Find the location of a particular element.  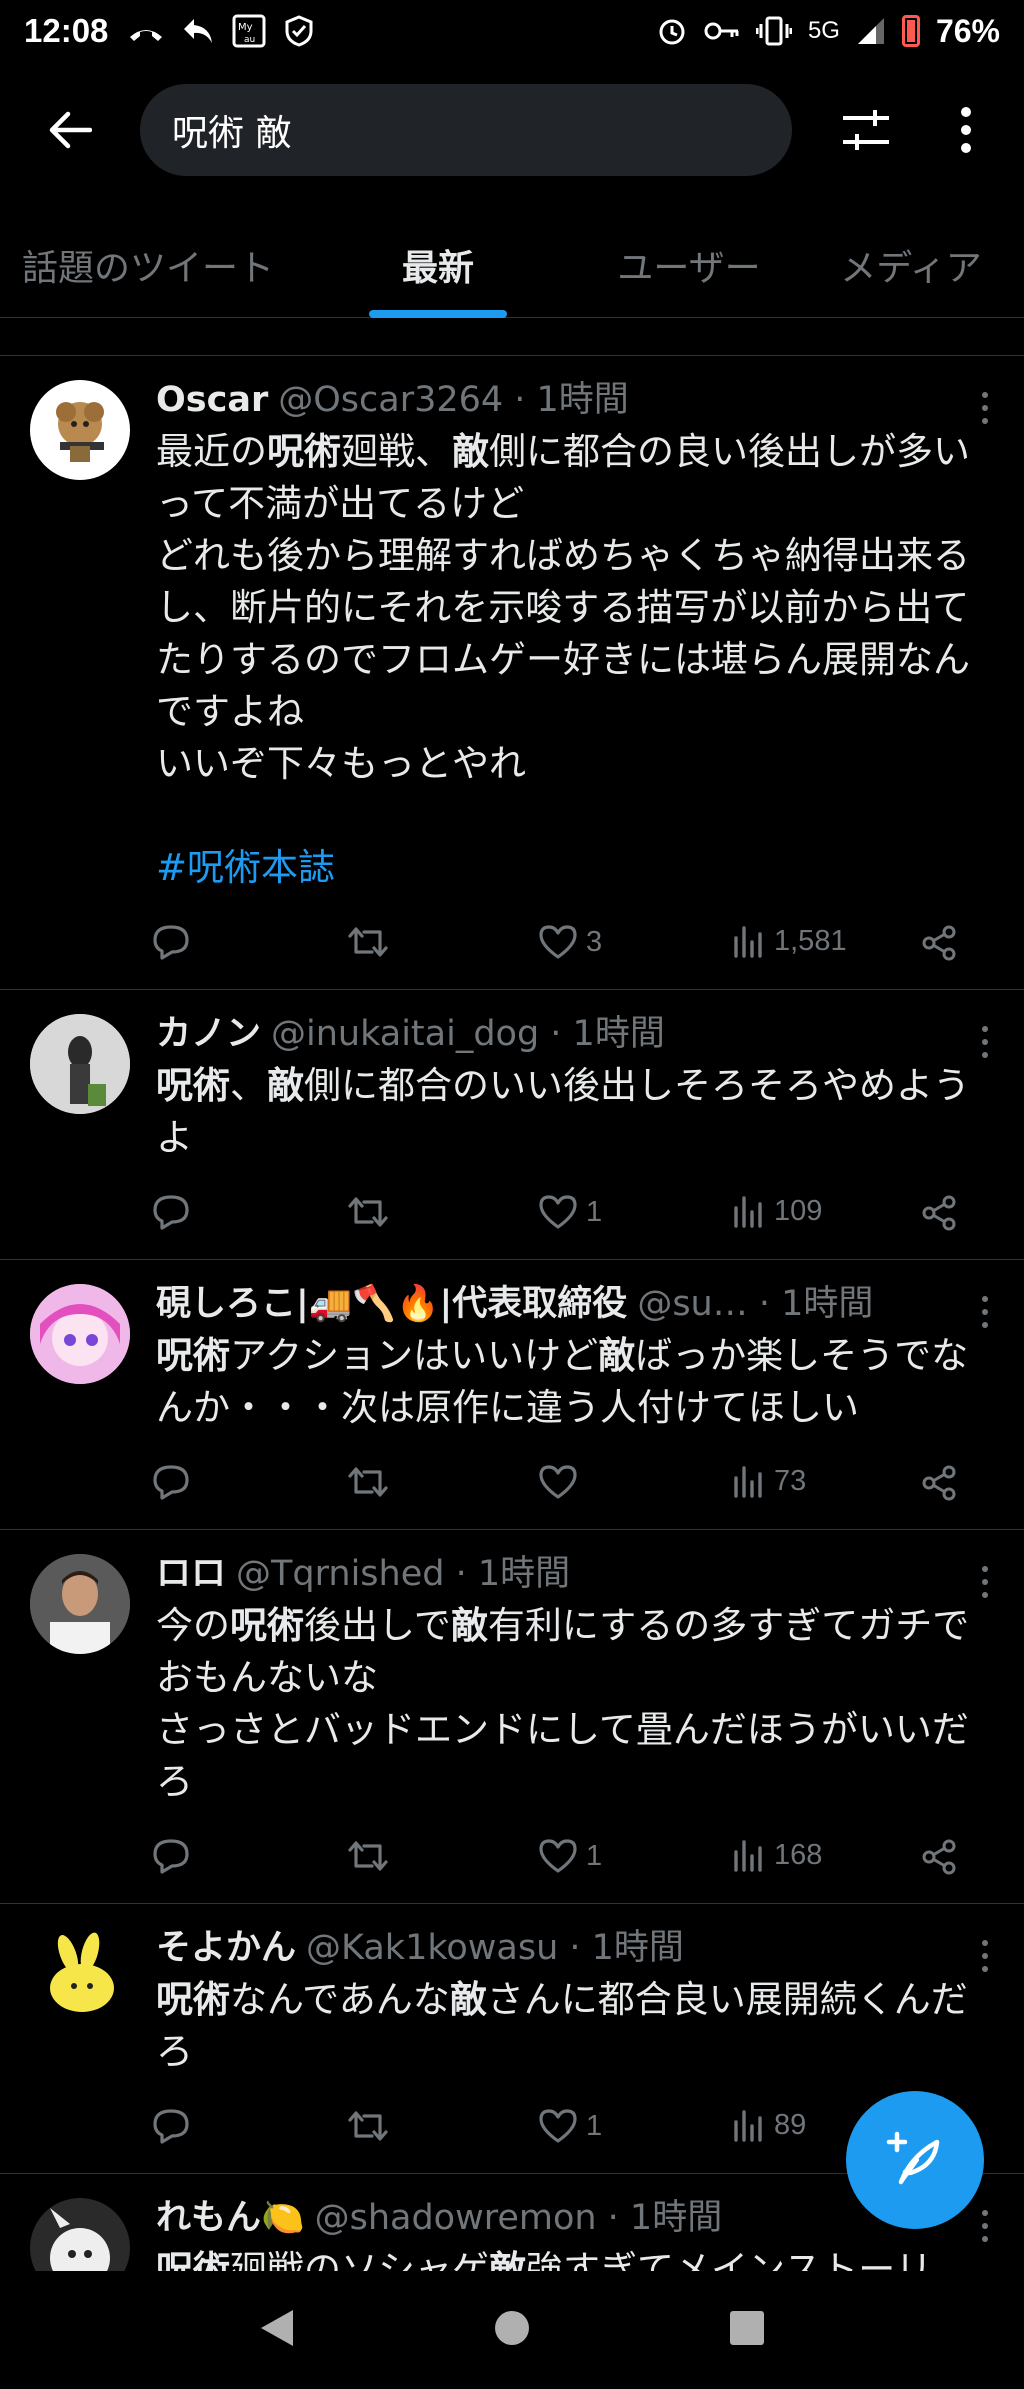

search-input: 呪術 敵 is located at coordinates (466, 130).